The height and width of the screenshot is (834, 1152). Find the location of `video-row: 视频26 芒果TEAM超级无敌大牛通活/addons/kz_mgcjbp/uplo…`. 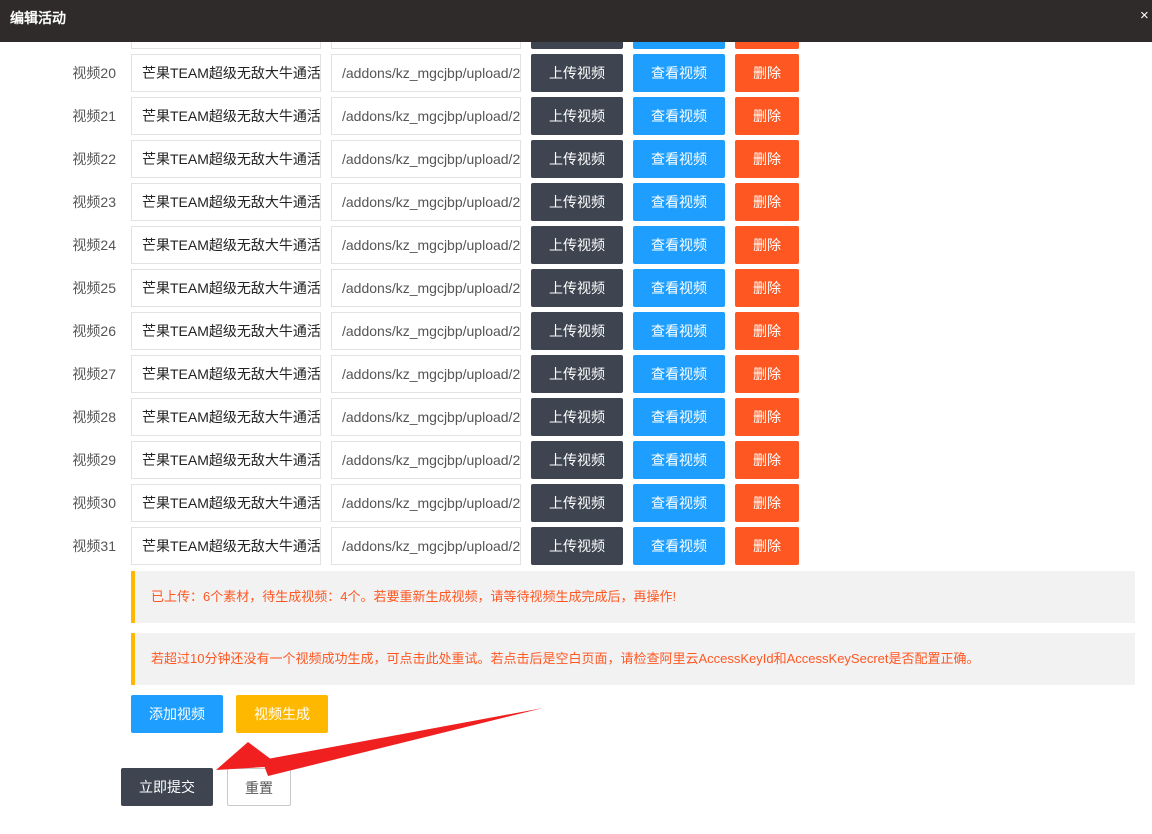

video-row: 视频26 芒果TEAM超级无敌大牛通活/addons/kz_mgcjbp/uplo… is located at coordinates (576, 331).